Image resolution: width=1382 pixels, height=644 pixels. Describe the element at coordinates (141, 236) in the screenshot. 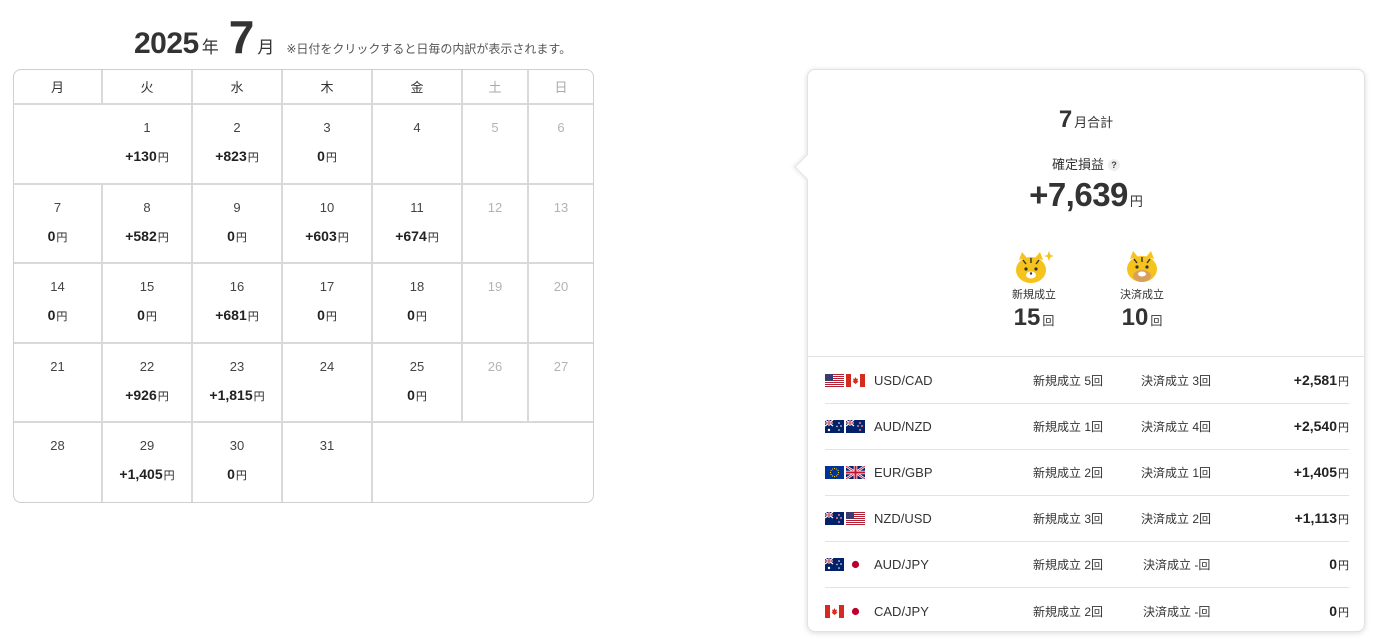

I see `day-profit-value: +582` at that location.